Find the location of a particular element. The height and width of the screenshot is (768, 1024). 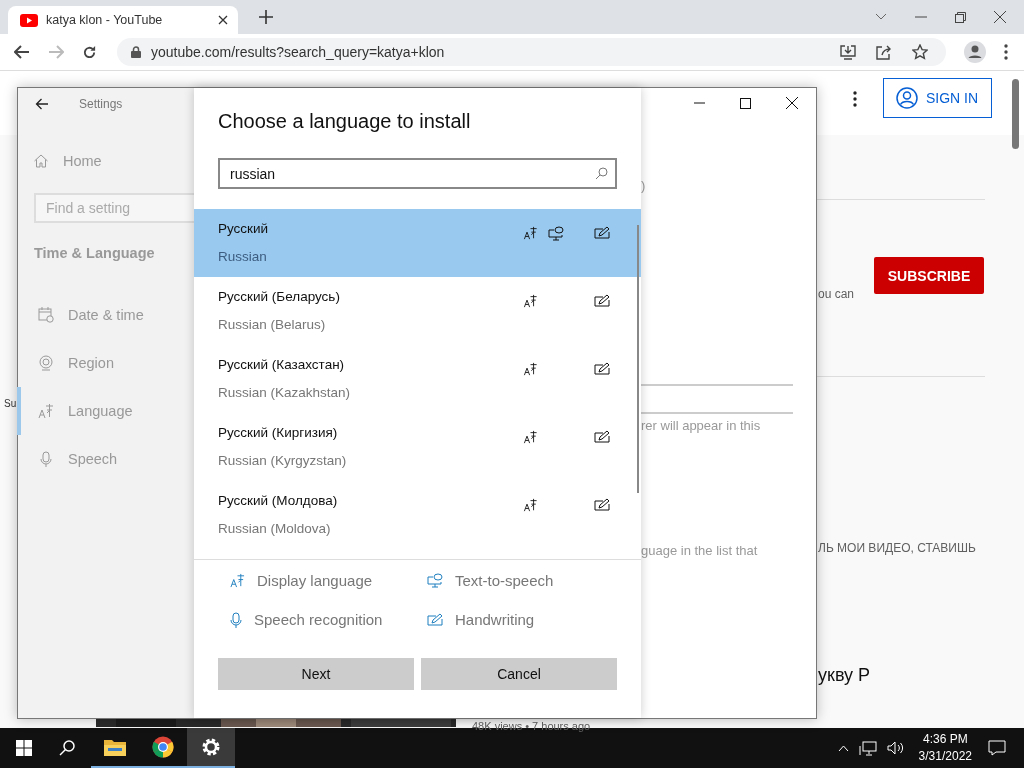

tab-title: katya klon - YouTube is located at coordinates (105, 20).